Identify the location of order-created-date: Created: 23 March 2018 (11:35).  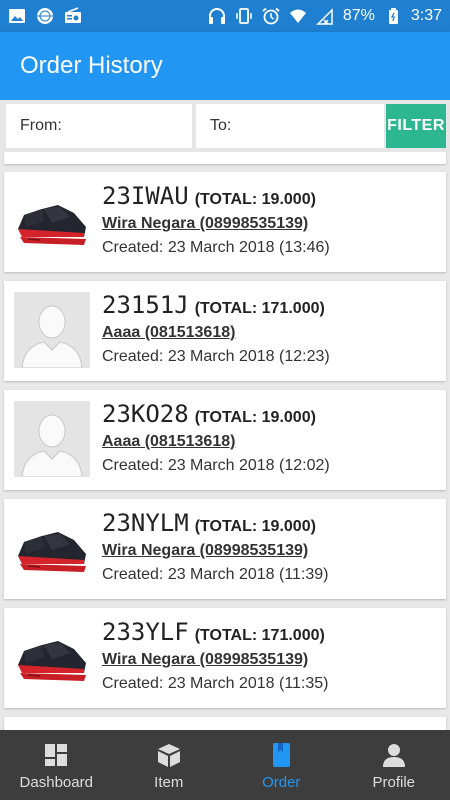
(215, 683).